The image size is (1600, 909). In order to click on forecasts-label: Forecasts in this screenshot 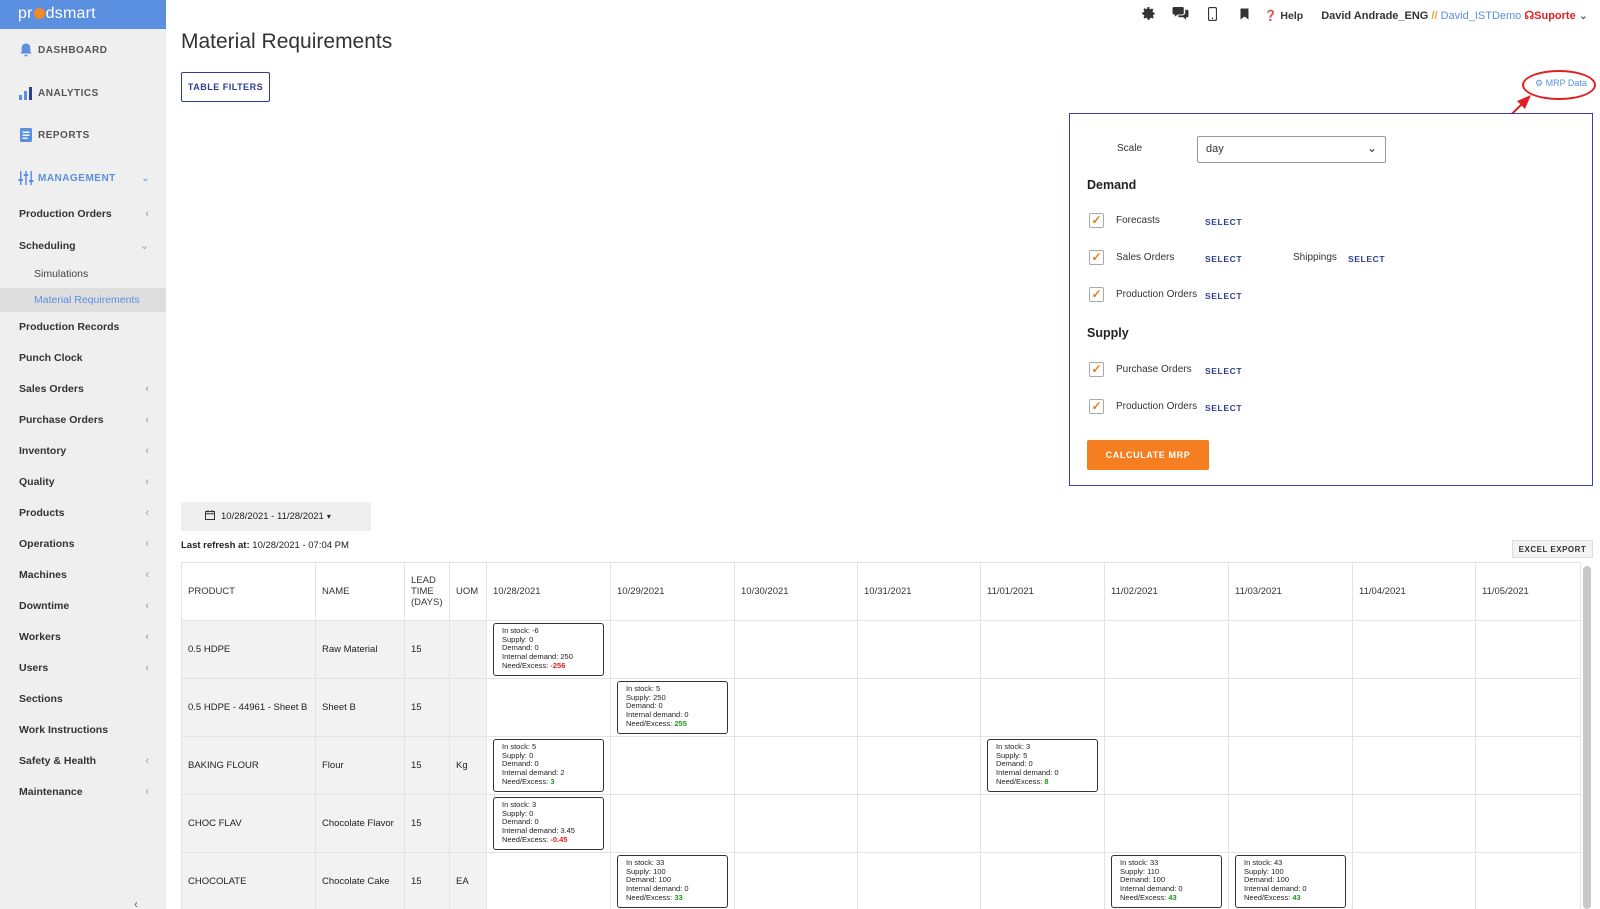, I will do `click(1138, 220)`.